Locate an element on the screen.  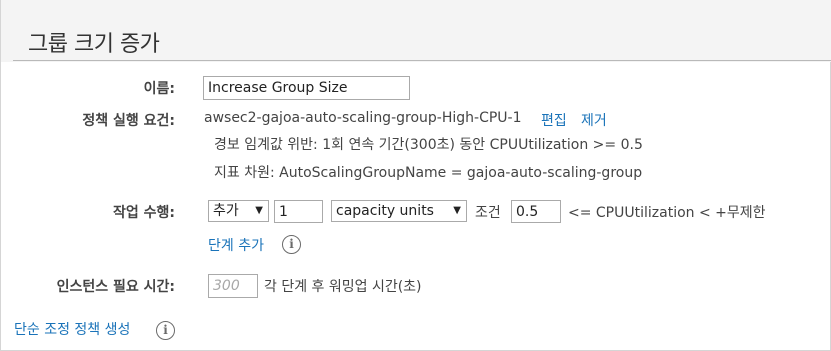
condition-lower-bound-input is located at coordinates (536, 211).